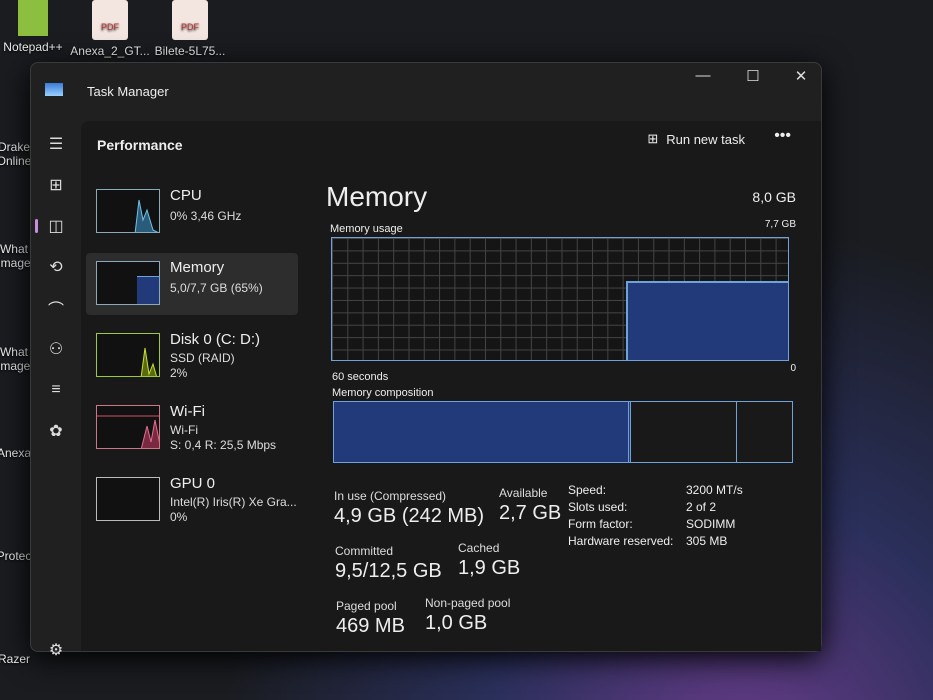  I want to click on stat-available: Available 2,7 GB, so click(530, 505).